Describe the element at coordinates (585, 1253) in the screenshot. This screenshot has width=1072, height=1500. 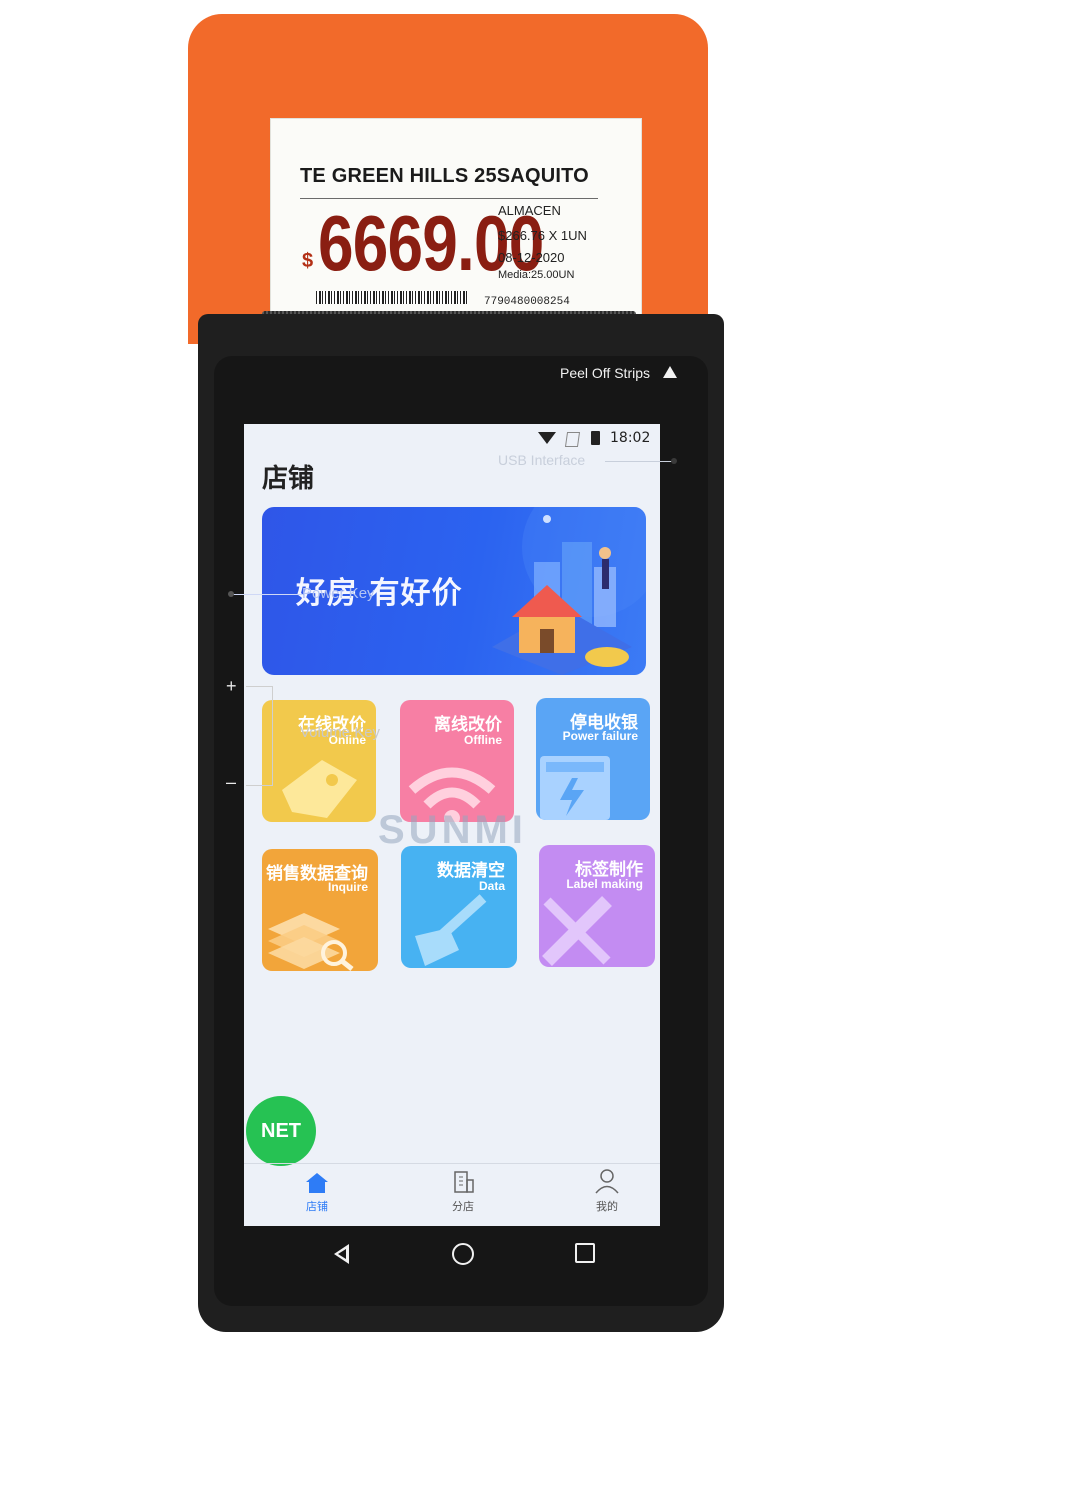
I see `recent-apps-icon` at that location.